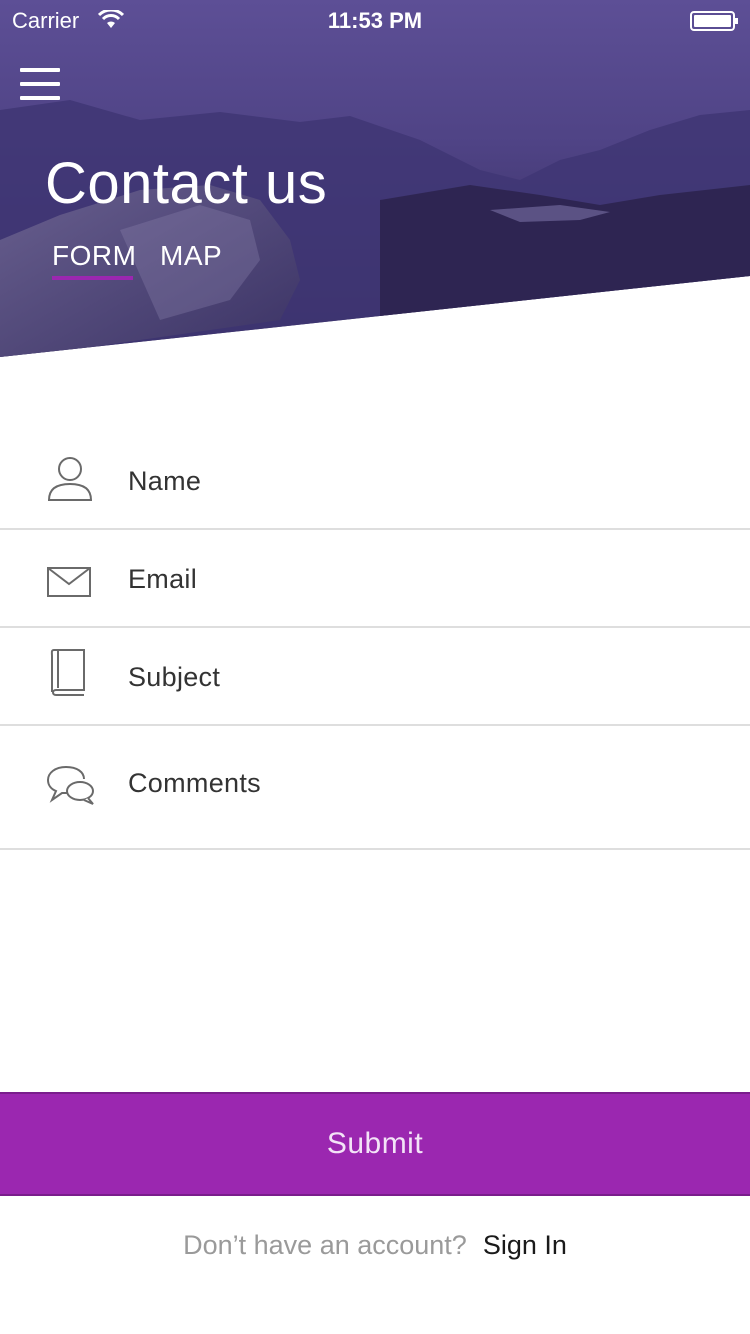 The image size is (750, 1334). I want to click on tab-map: MAP, so click(191, 256).